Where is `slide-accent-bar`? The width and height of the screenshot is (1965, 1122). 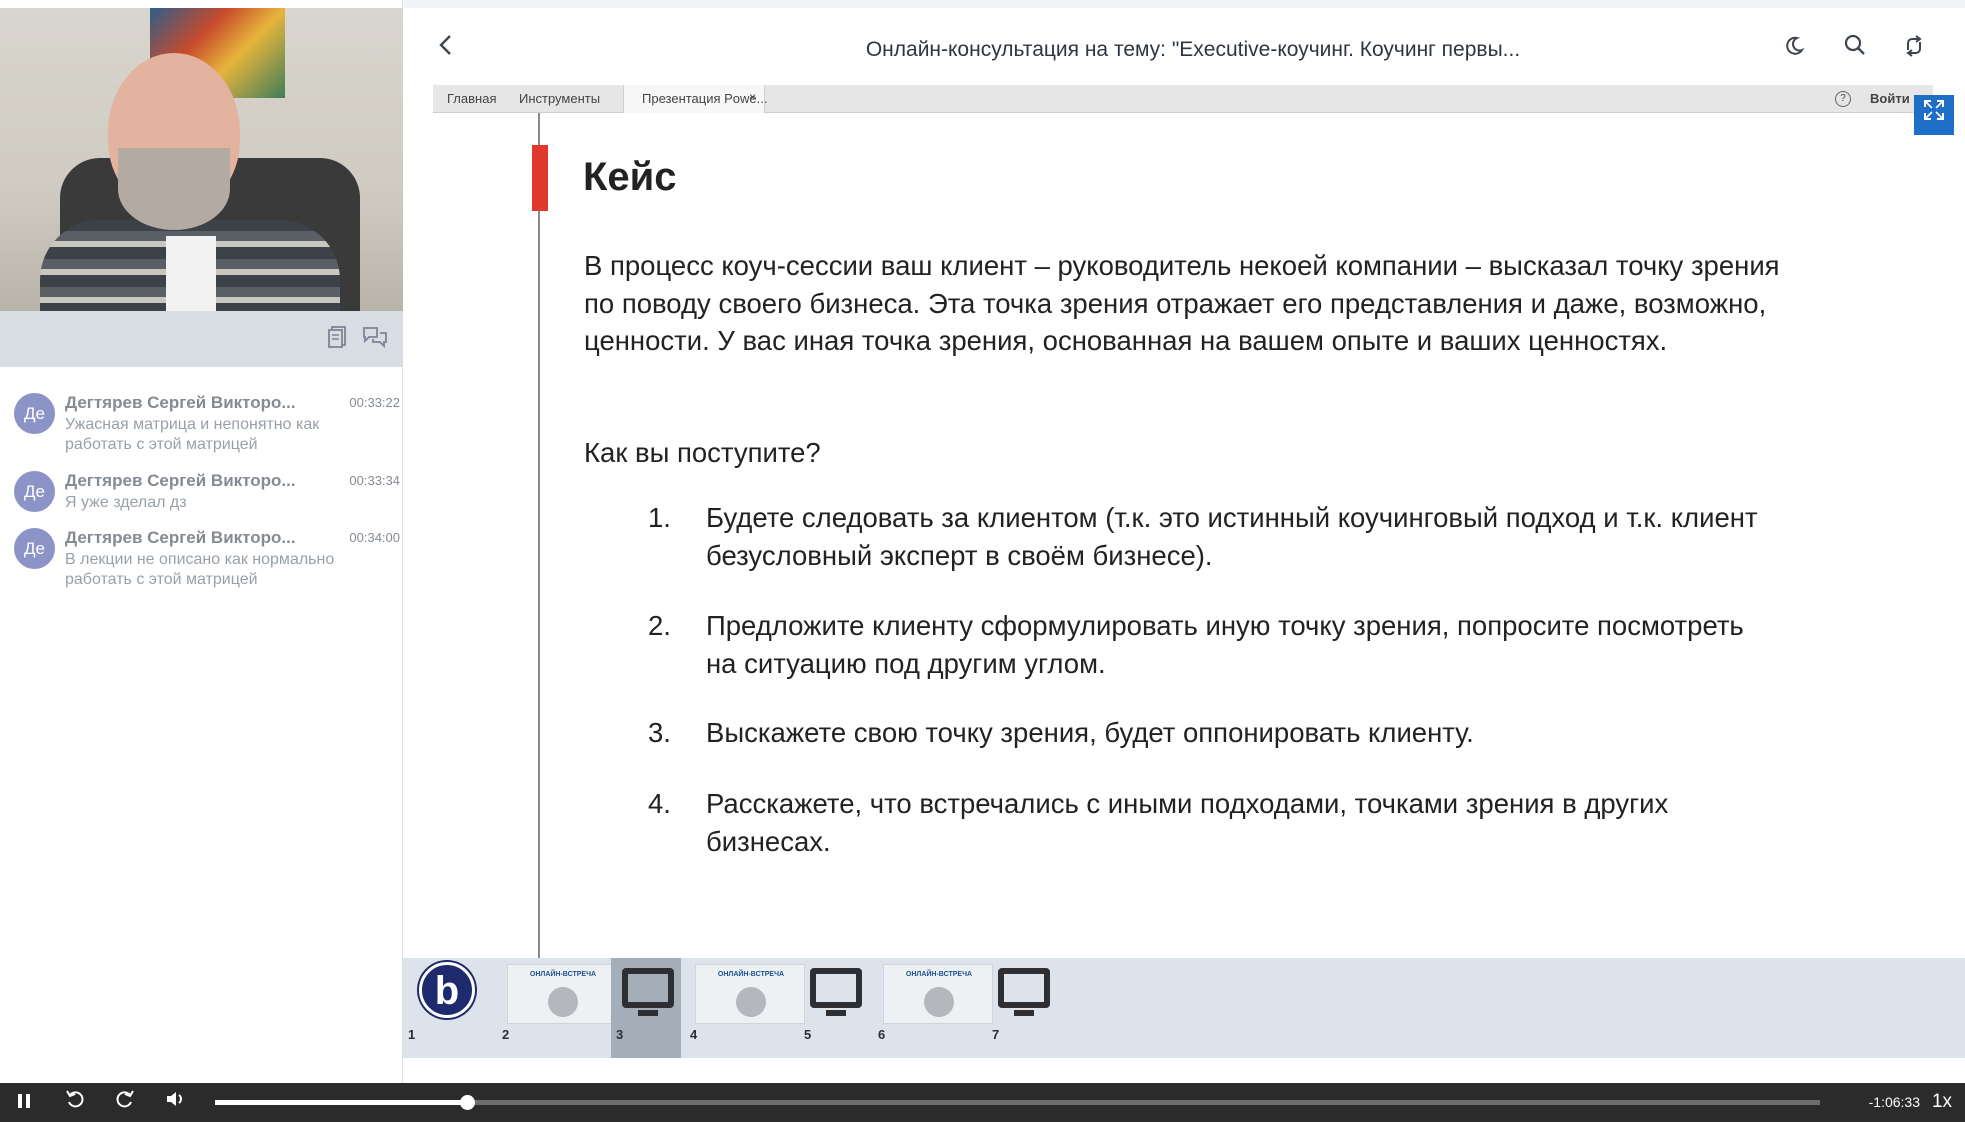 slide-accent-bar is located at coordinates (540, 178).